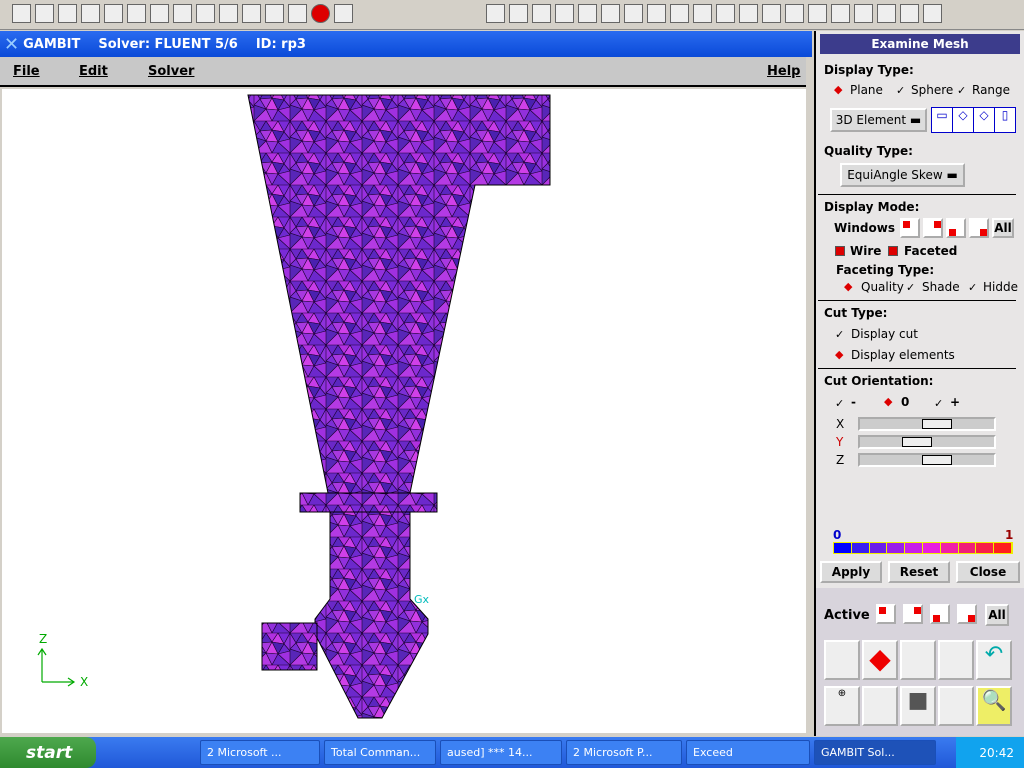 This screenshot has height=768, width=1024. I want to click on orient-model-icon, so click(842, 660).